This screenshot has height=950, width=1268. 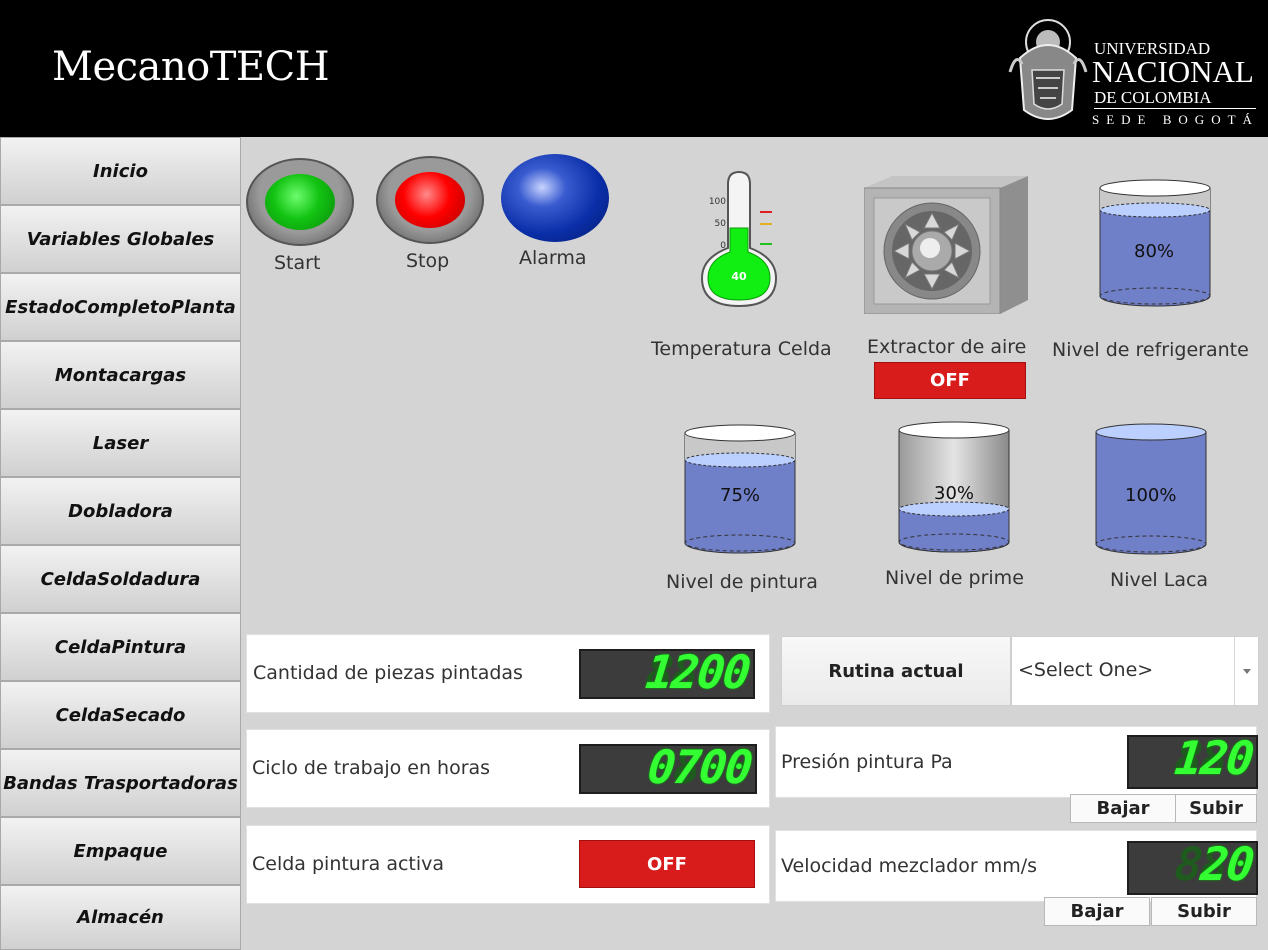 I want to click on sidebar-item-variables-globales: Variables Globales, so click(x=120, y=239).